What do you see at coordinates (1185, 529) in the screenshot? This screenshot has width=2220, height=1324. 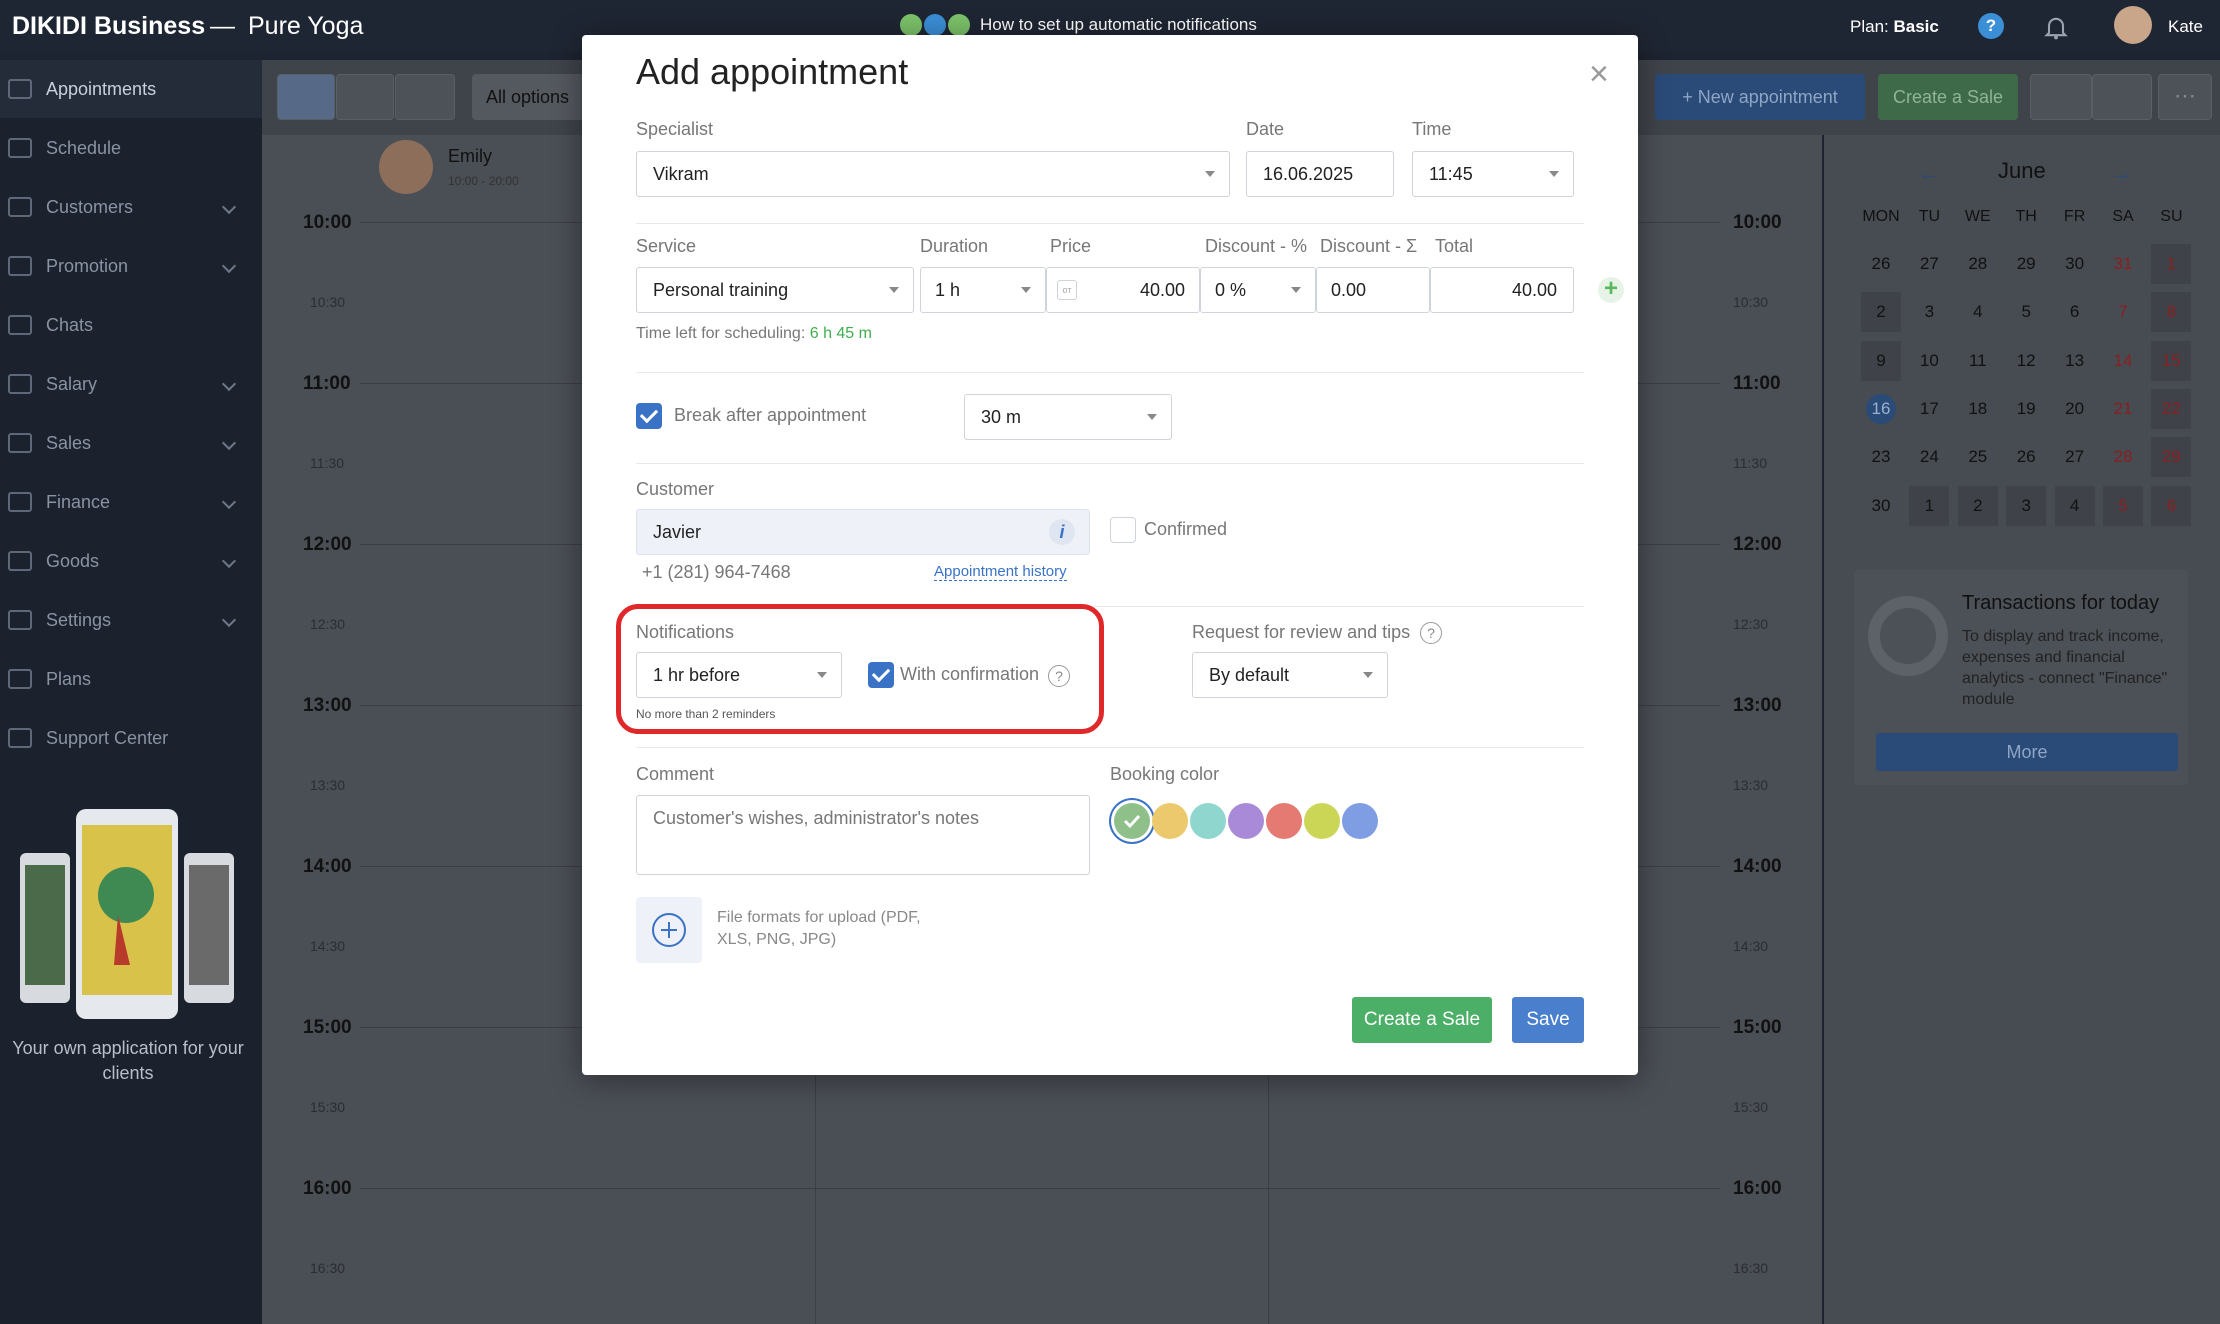 I see `confirmed-label: Confirmed` at bounding box center [1185, 529].